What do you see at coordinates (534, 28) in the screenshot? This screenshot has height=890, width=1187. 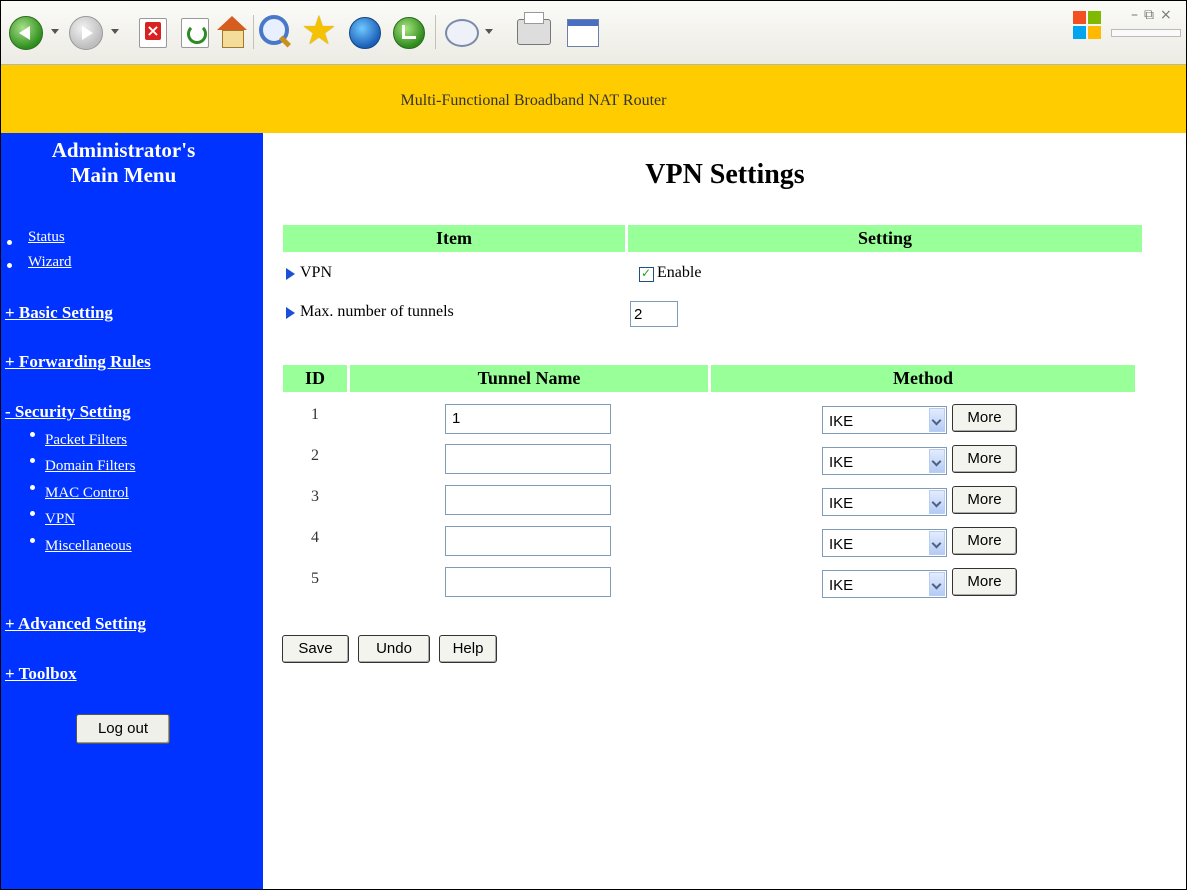 I see `print-icon` at bounding box center [534, 28].